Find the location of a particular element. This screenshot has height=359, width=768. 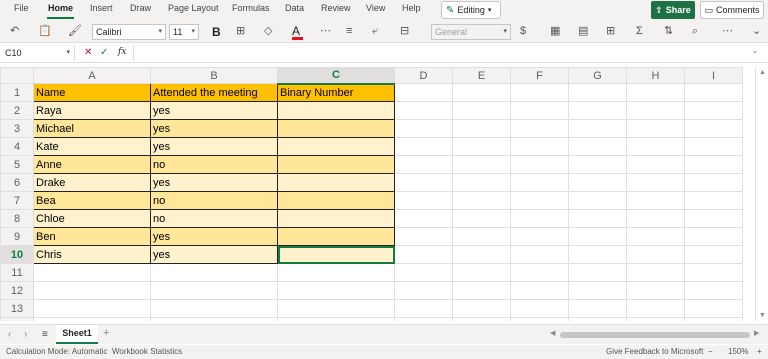

share-button: ⇪ Share is located at coordinates (673, 10).